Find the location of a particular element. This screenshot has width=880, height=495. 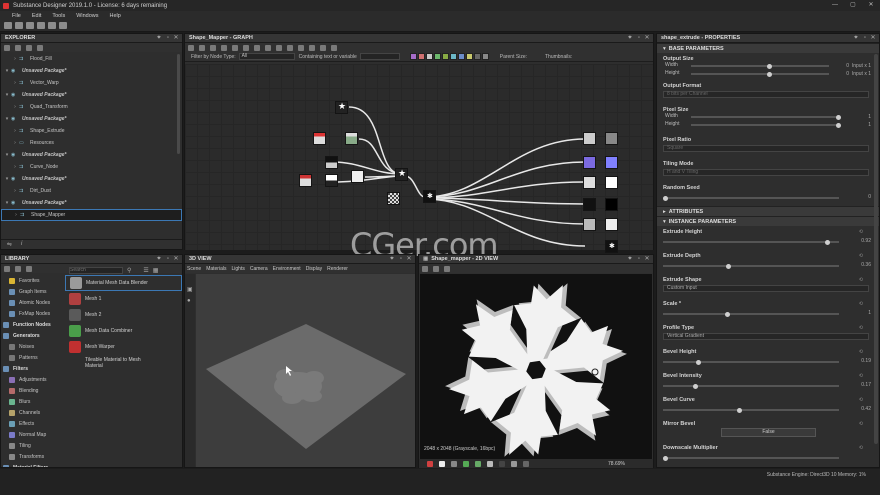

view3d-menu-camera: Camera is located at coordinates (259, 269).